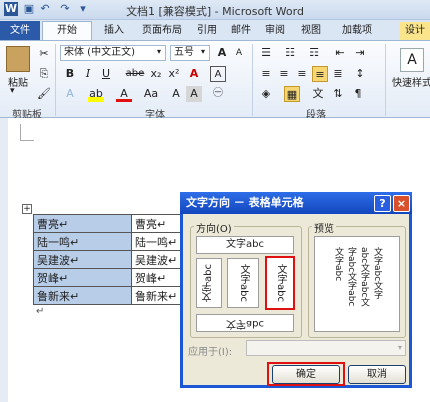 Image resolution: width=430 pixels, height=402 pixels. Describe the element at coordinates (222, 53) in the screenshot. I see `grow-font-icon: A` at that location.